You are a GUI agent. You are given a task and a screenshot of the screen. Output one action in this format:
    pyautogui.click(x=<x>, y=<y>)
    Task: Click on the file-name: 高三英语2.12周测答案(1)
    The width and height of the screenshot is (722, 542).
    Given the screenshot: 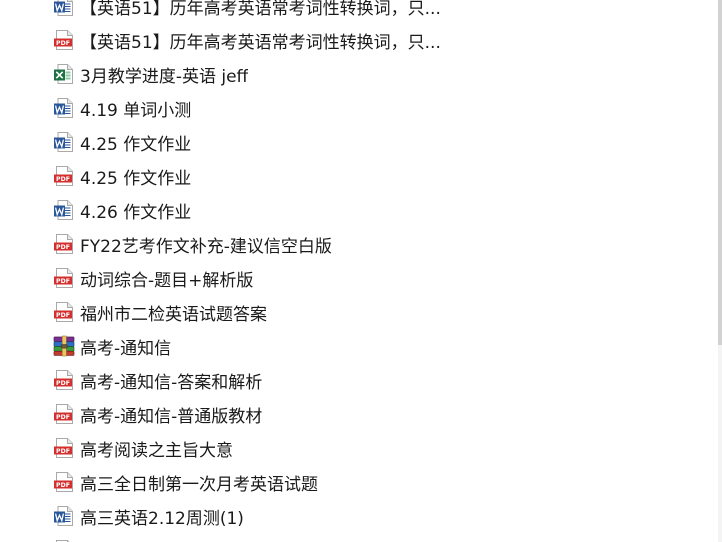 What is the action you would take?
    pyautogui.click(x=179, y=540)
    